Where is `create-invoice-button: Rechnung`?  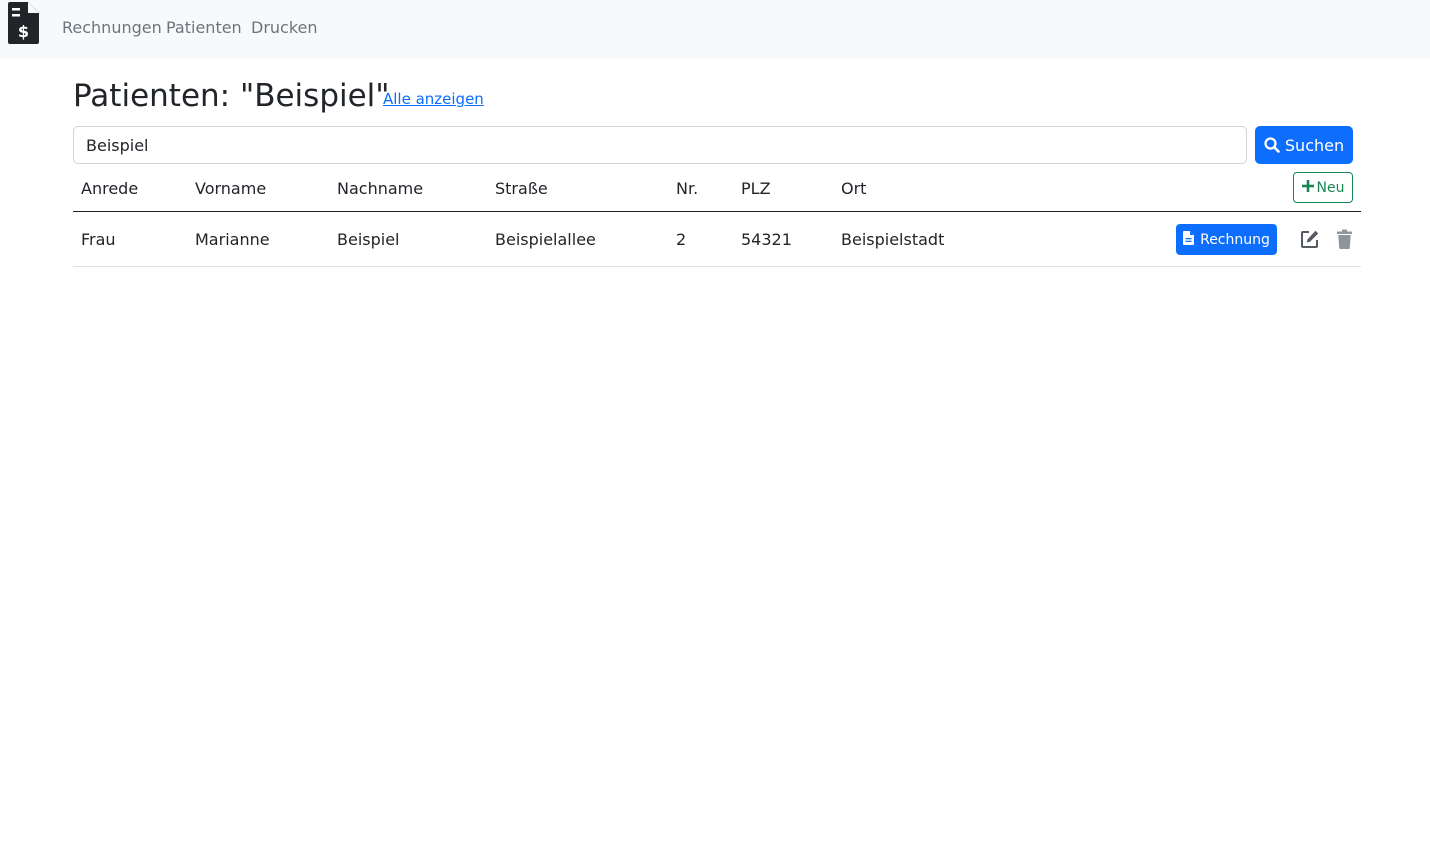
create-invoice-button: Rechnung is located at coordinates (1226, 239).